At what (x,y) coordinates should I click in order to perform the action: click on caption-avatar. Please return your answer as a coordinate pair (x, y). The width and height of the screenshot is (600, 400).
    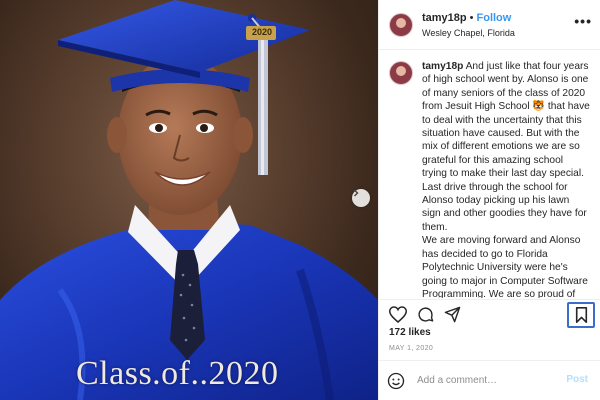
    Looking at the image, I should click on (401, 73).